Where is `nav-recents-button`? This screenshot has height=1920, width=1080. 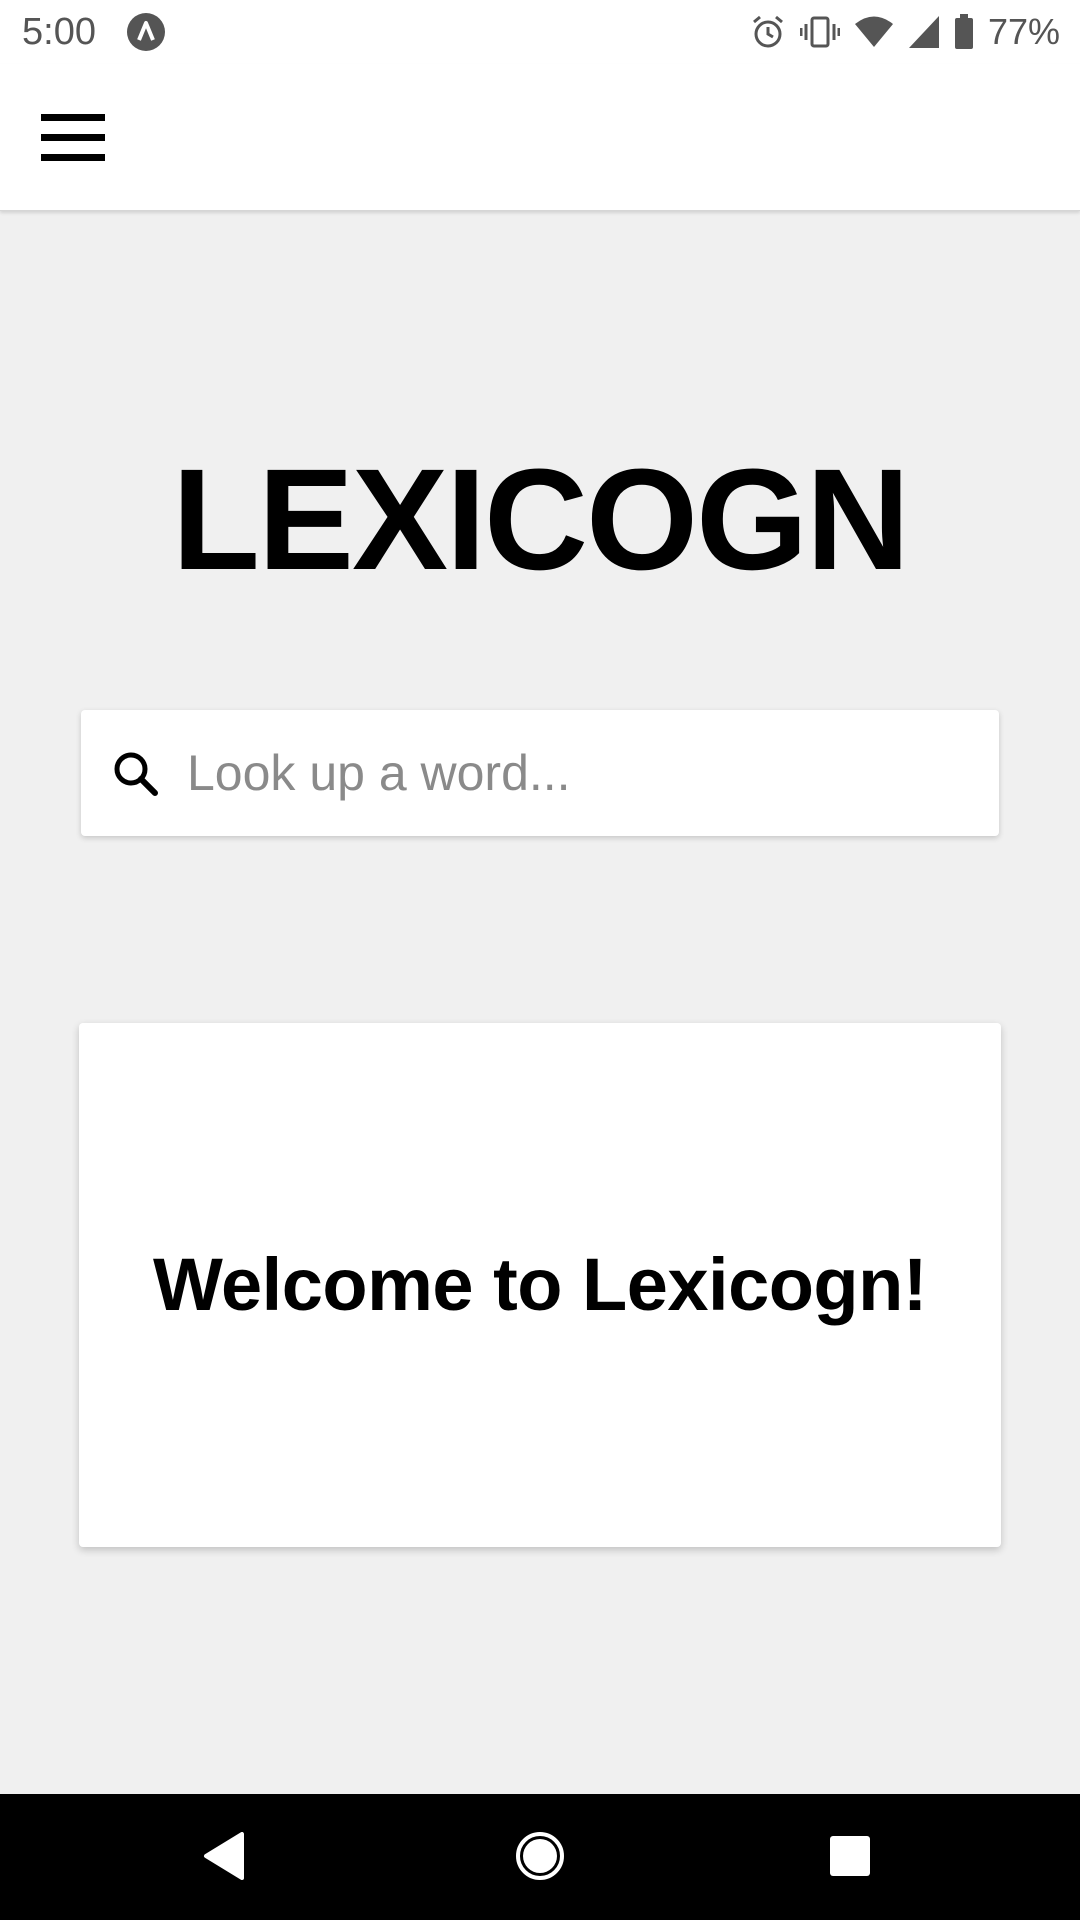 nav-recents-button is located at coordinates (850, 1858).